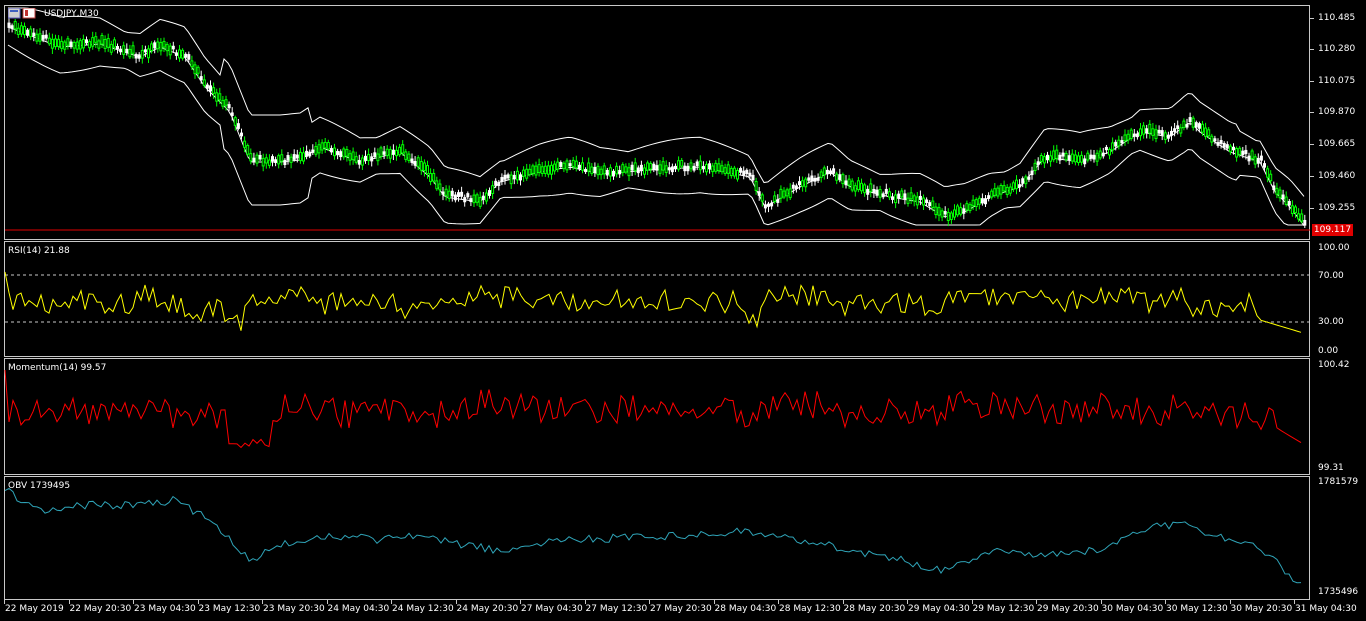 Image resolution: width=1366 pixels, height=621 pixels. What do you see at coordinates (1337, 208) in the screenshot?
I see `price-tick: 109.255` at bounding box center [1337, 208].